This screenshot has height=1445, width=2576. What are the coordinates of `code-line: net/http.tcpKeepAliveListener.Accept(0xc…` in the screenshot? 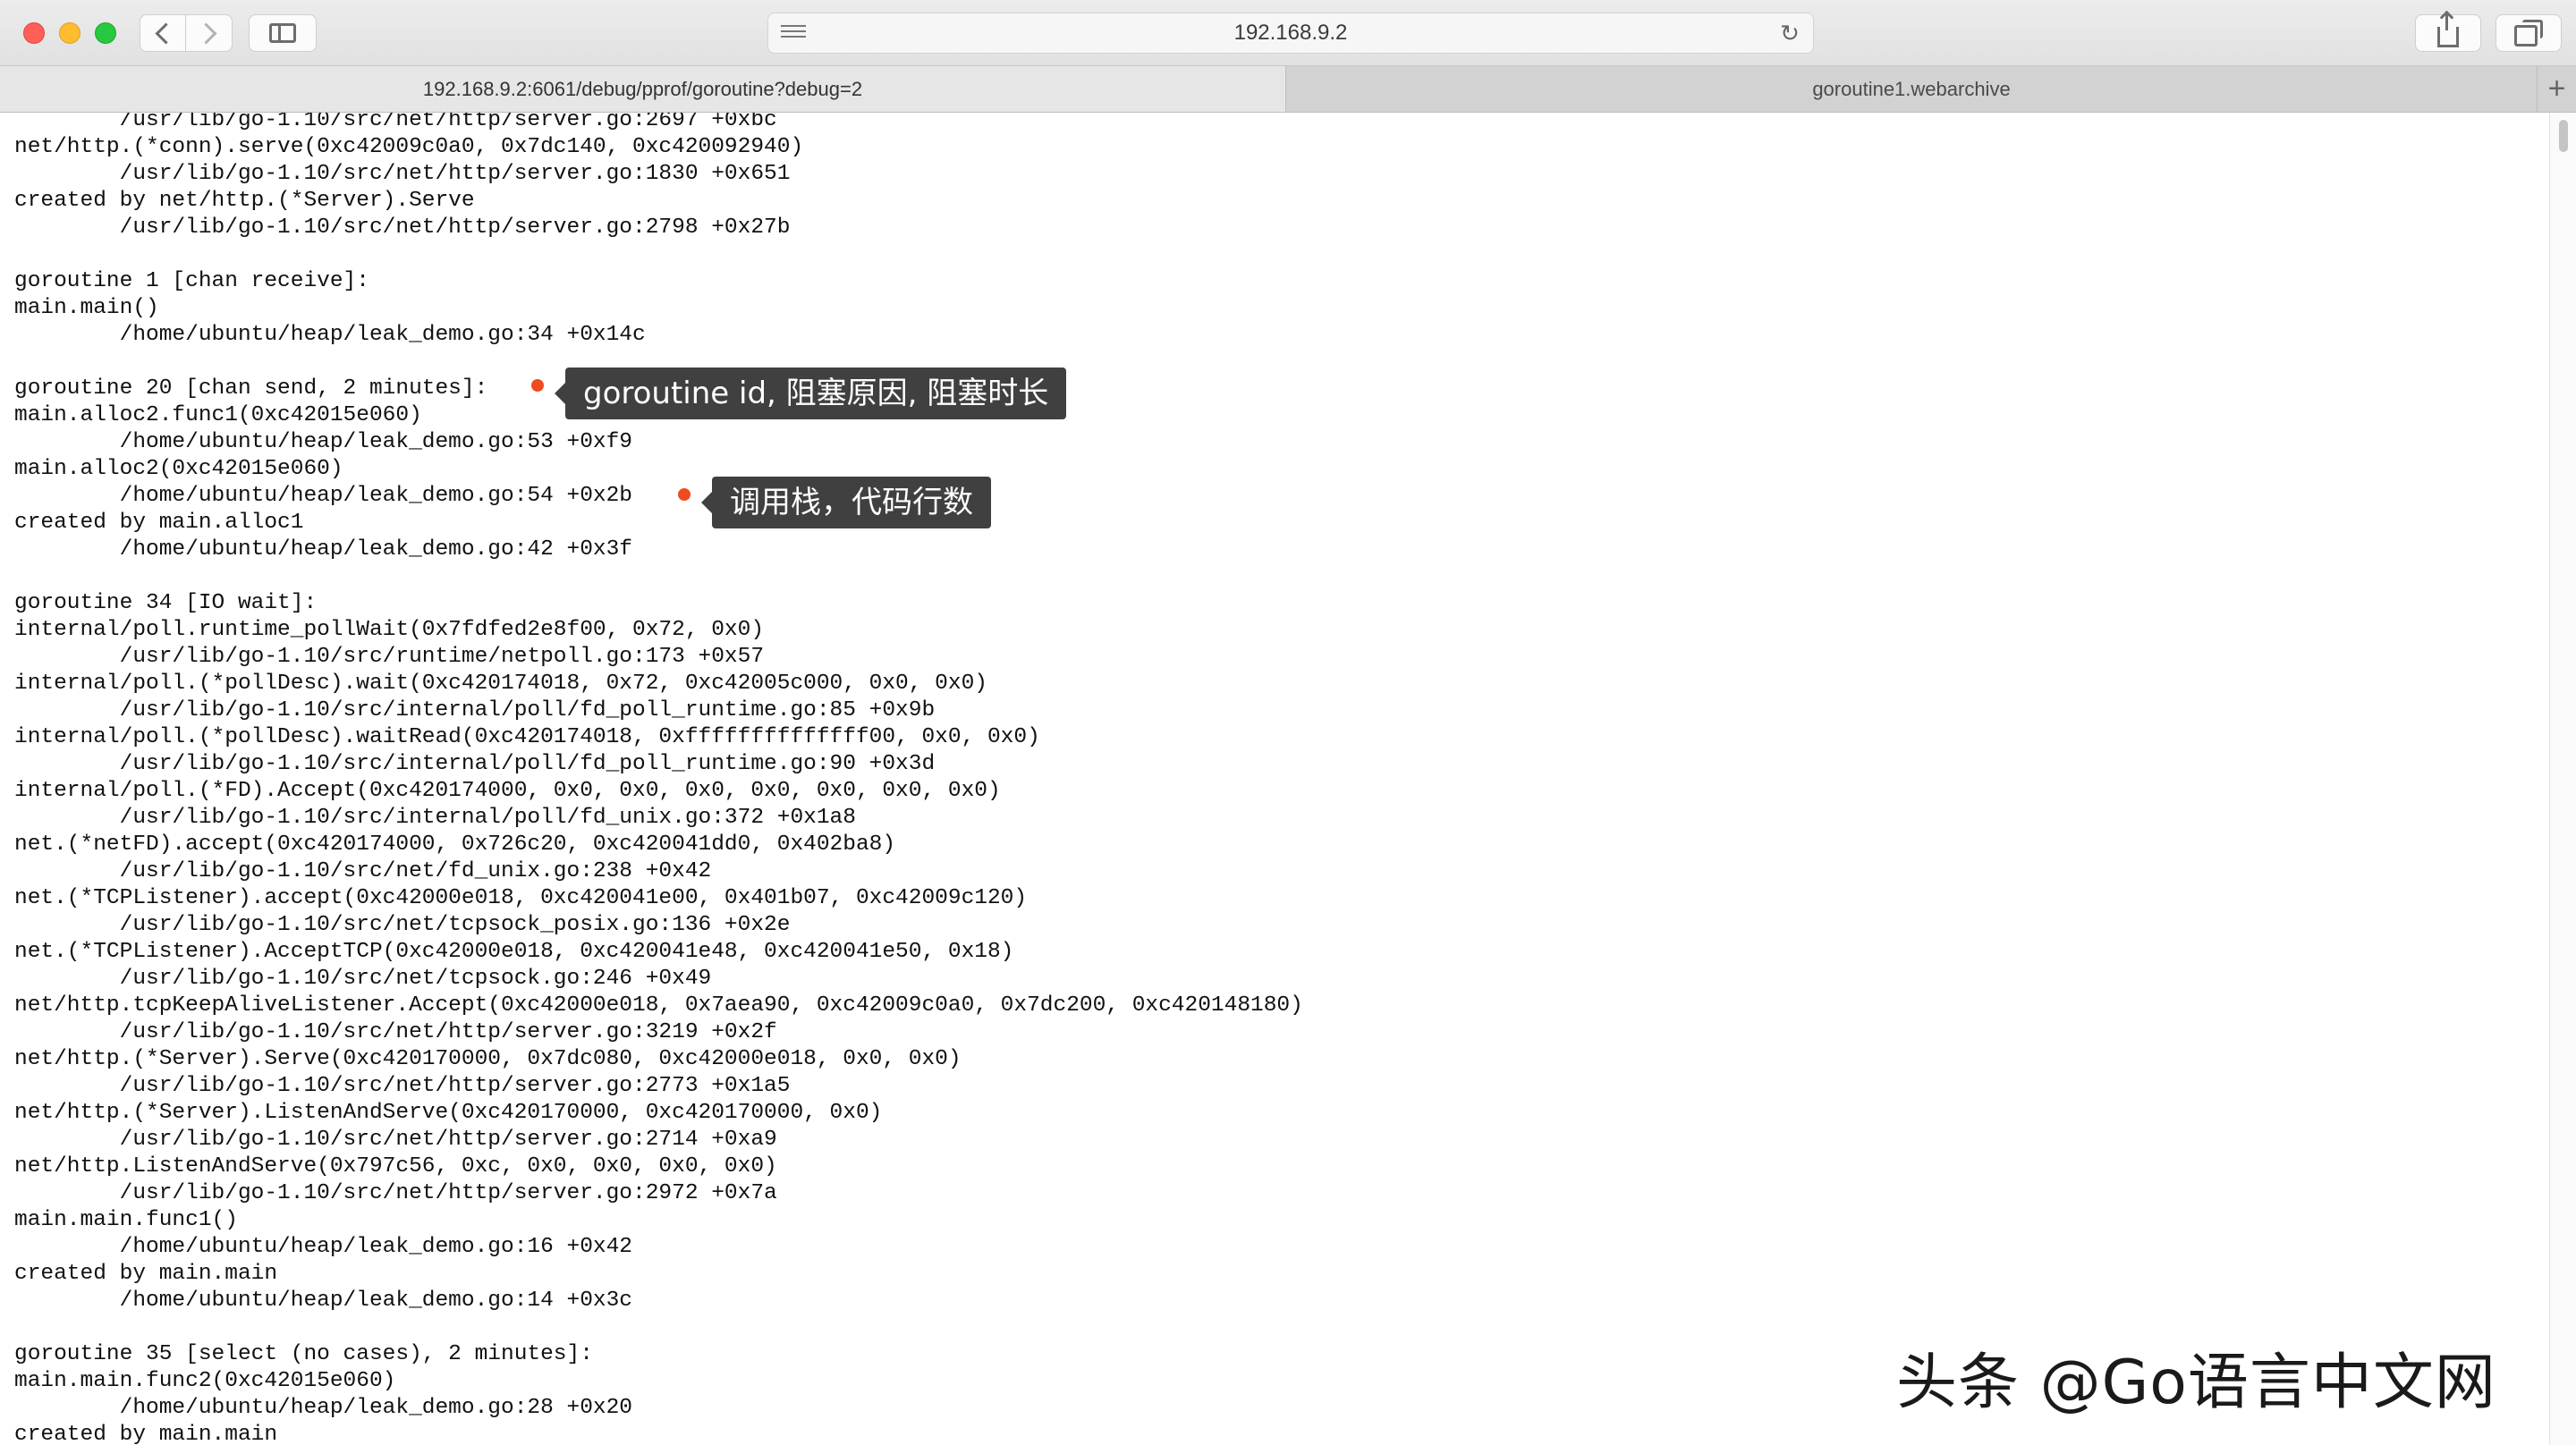 It's located at (658, 1005).